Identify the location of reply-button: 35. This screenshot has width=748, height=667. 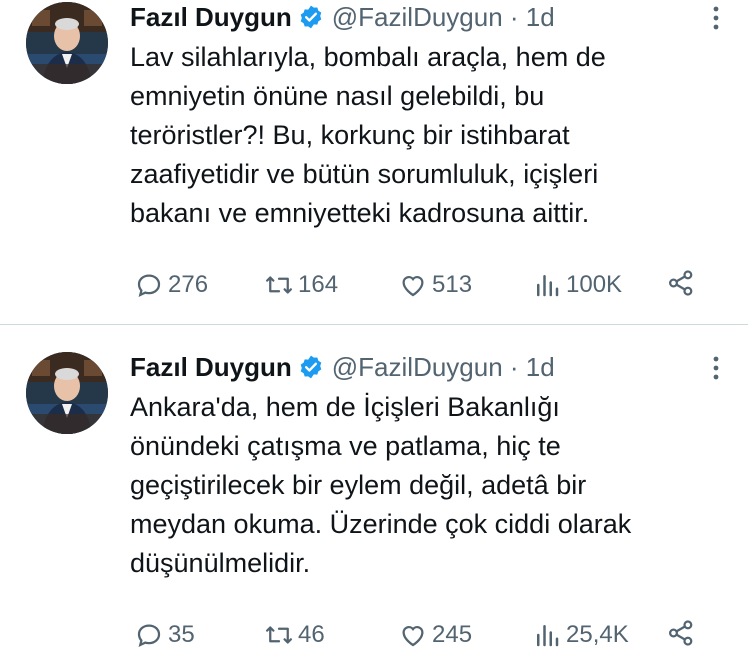
(164, 635).